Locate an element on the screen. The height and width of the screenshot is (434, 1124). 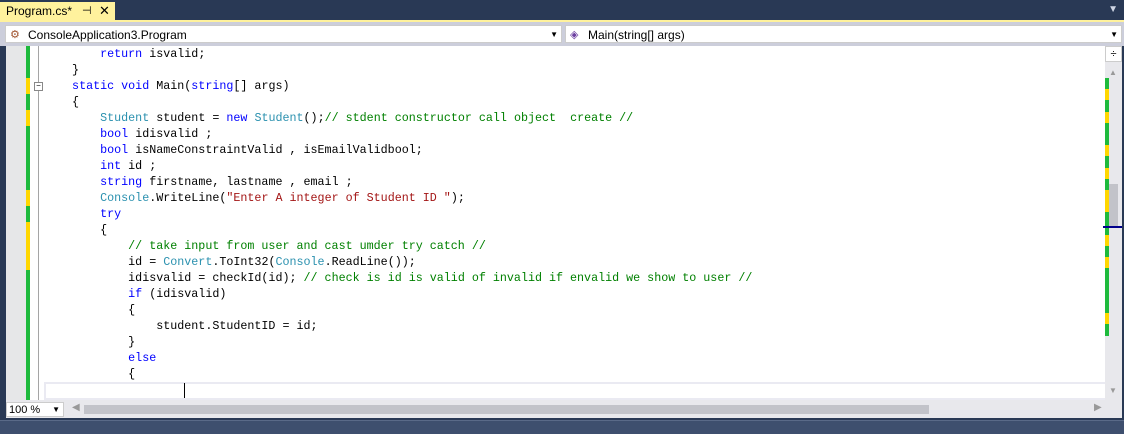
vertical-scrollbar: ÷ ▲ ▼ is located at coordinates (1112, 223).